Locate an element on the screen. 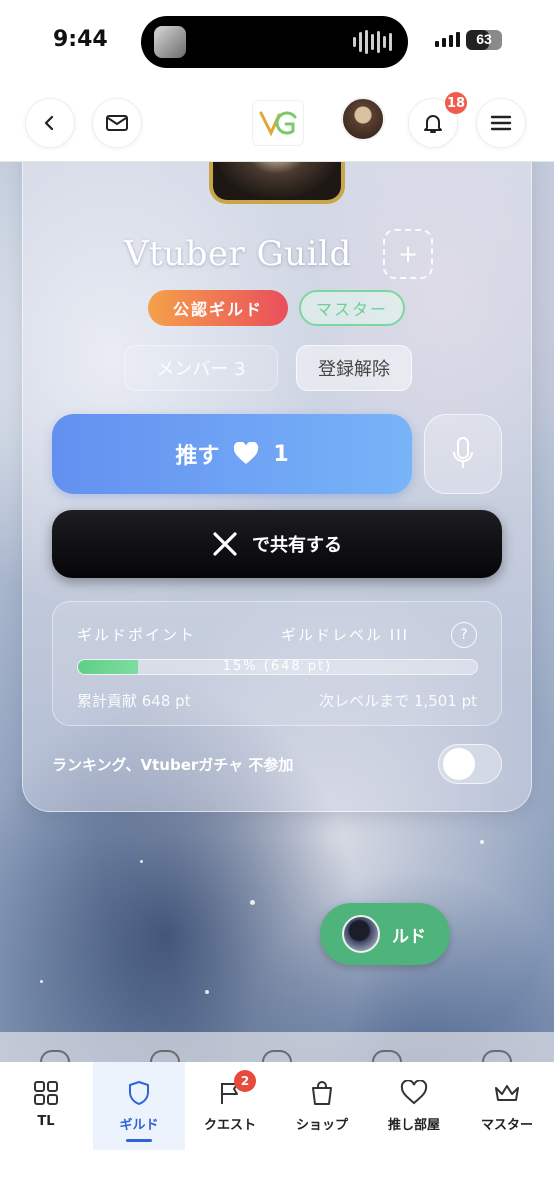  unregister-button: 登録解除 is located at coordinates (354, 368).